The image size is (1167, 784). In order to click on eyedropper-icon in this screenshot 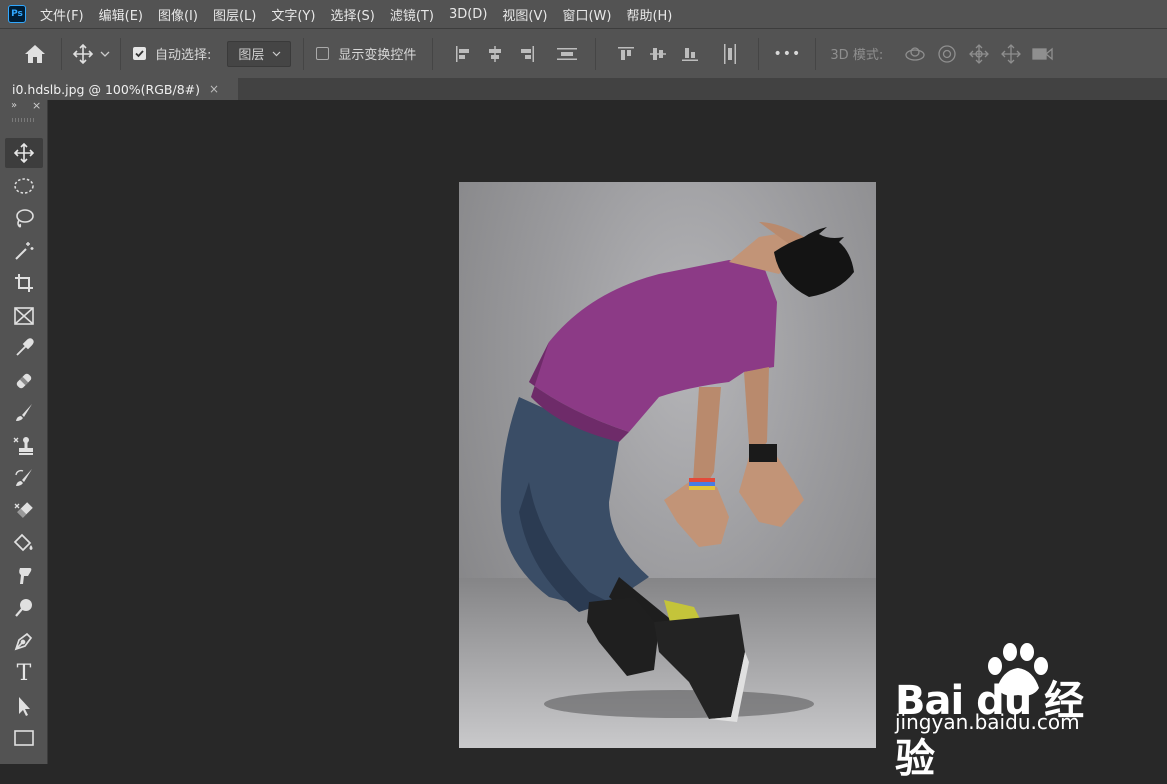, I will do `click(24, 348)`.